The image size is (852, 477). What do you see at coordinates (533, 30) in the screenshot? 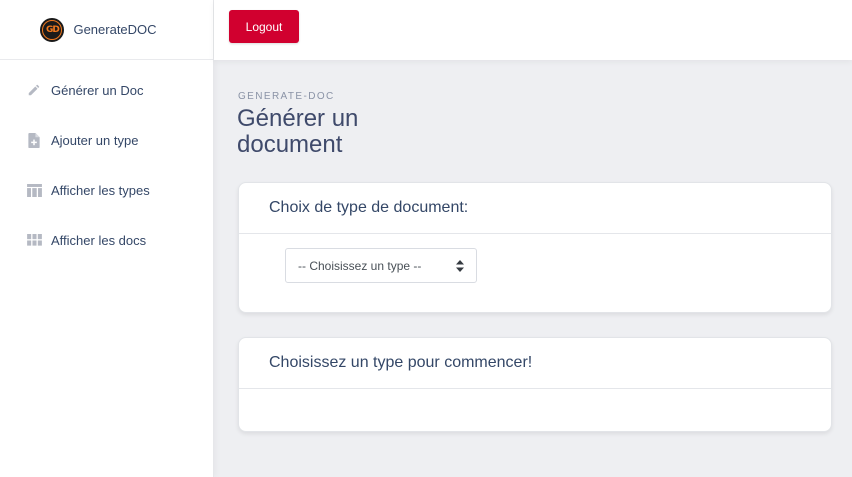
I see `topbar: Logout` at bounding box center [533, 30].